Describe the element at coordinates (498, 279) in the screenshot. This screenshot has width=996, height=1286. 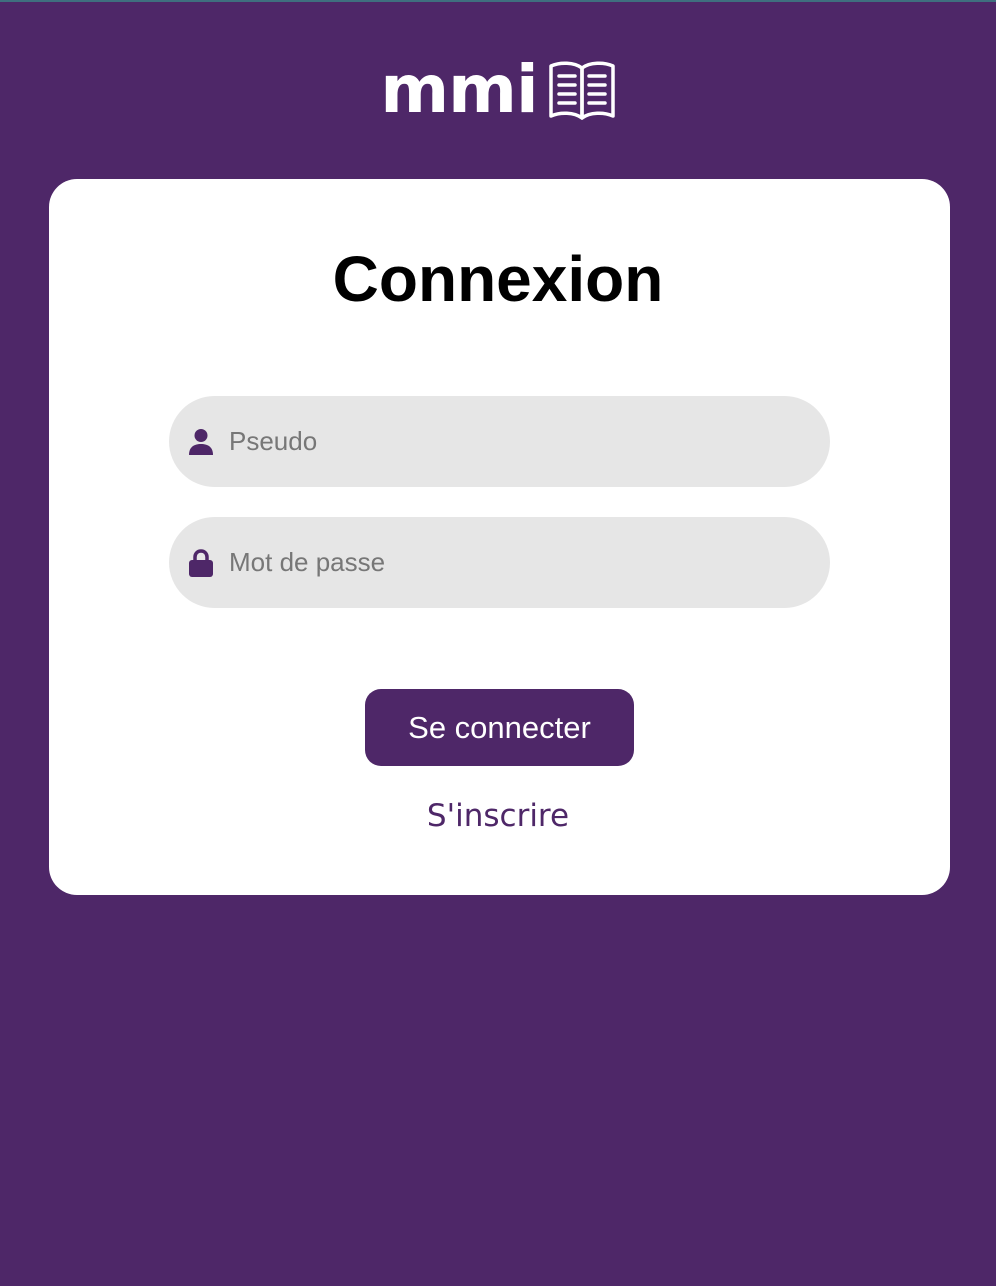
I see `page-title: Connexion` at that location.